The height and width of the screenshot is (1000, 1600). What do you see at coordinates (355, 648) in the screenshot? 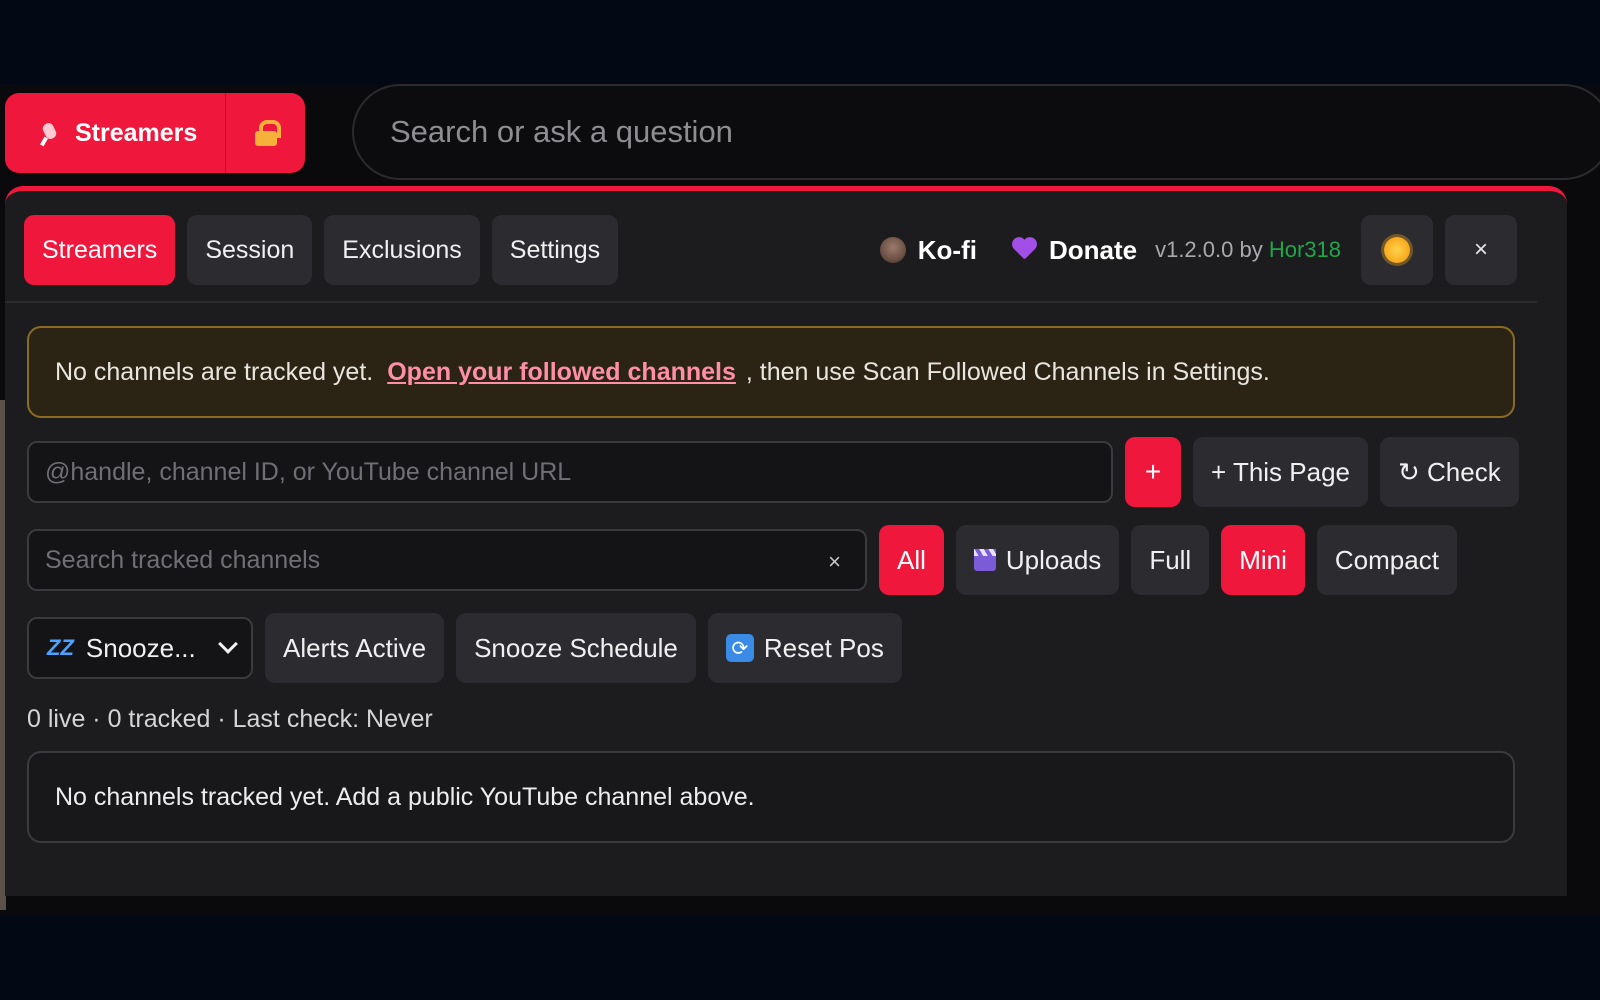
I see `alerts-active-button: Alerts Active` at bounding box center [355, 648].